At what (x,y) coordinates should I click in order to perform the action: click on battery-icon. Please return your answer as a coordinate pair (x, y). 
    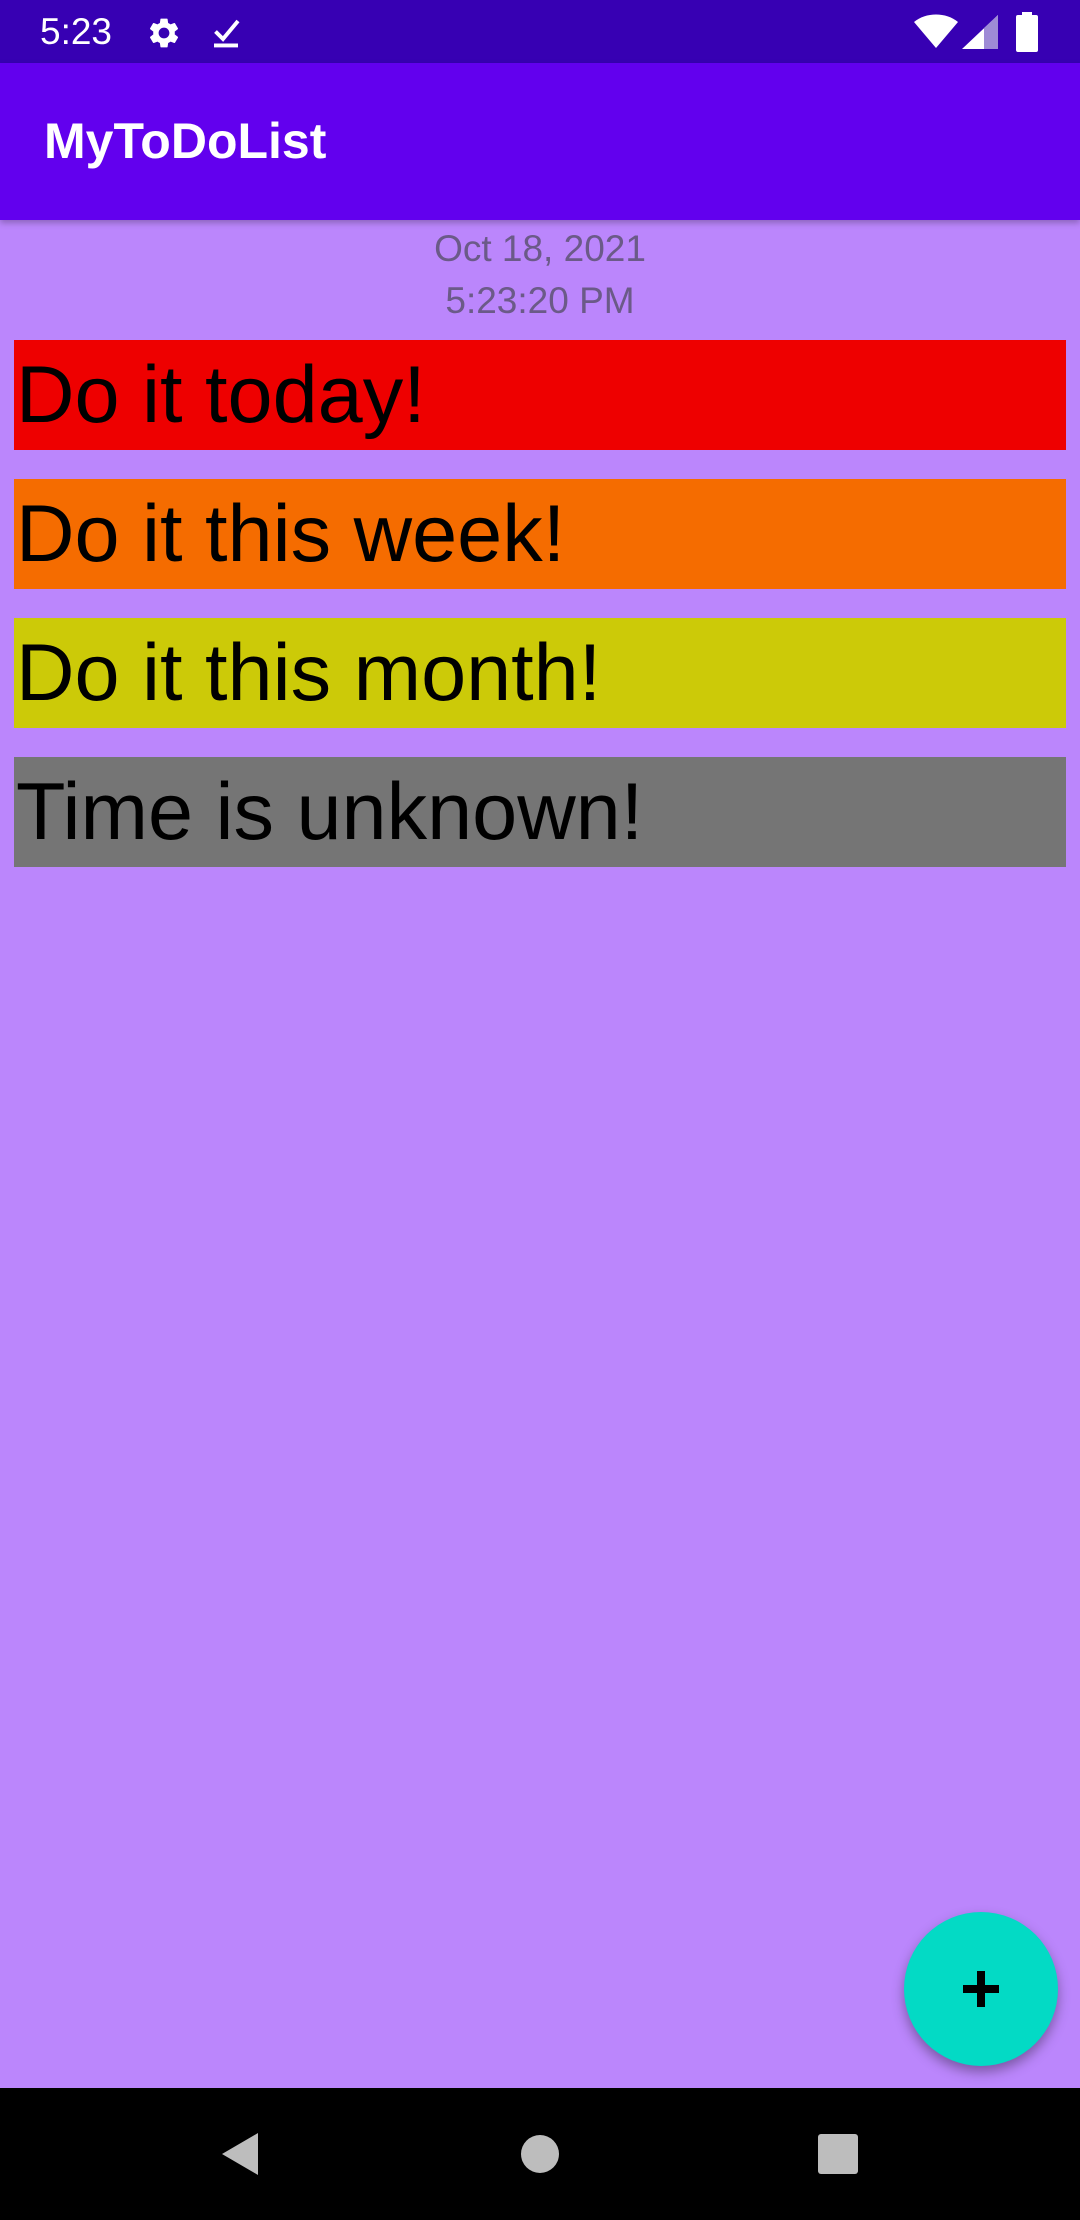
    Looking at the image, I should click on (1027, 32).